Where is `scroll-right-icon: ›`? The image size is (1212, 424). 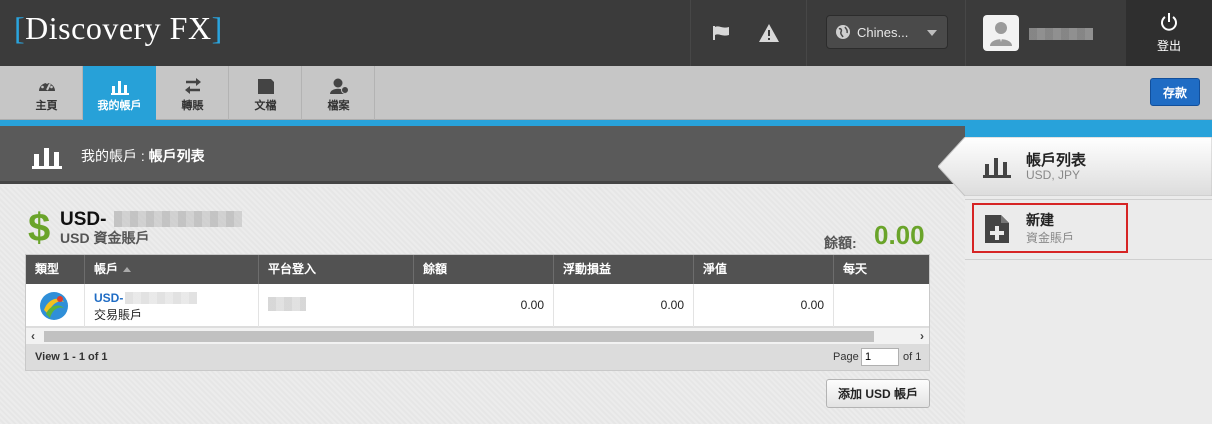
scroll-right-icon: › is located at coordinates (922, 336).